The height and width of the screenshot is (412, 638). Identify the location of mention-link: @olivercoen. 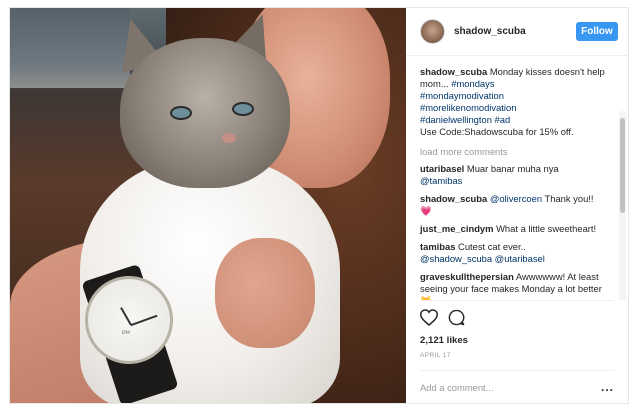
(516, 198).